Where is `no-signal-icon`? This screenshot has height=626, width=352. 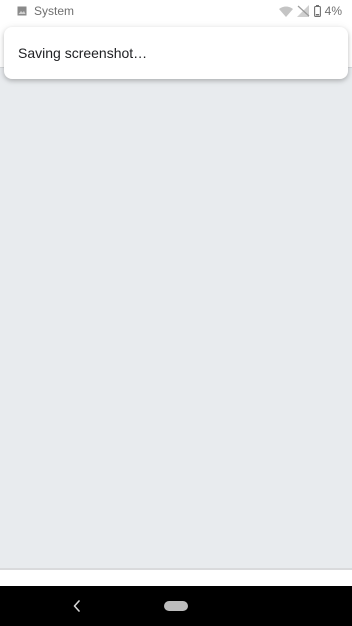 no-signal-icon is located at coordinates (303, 11).